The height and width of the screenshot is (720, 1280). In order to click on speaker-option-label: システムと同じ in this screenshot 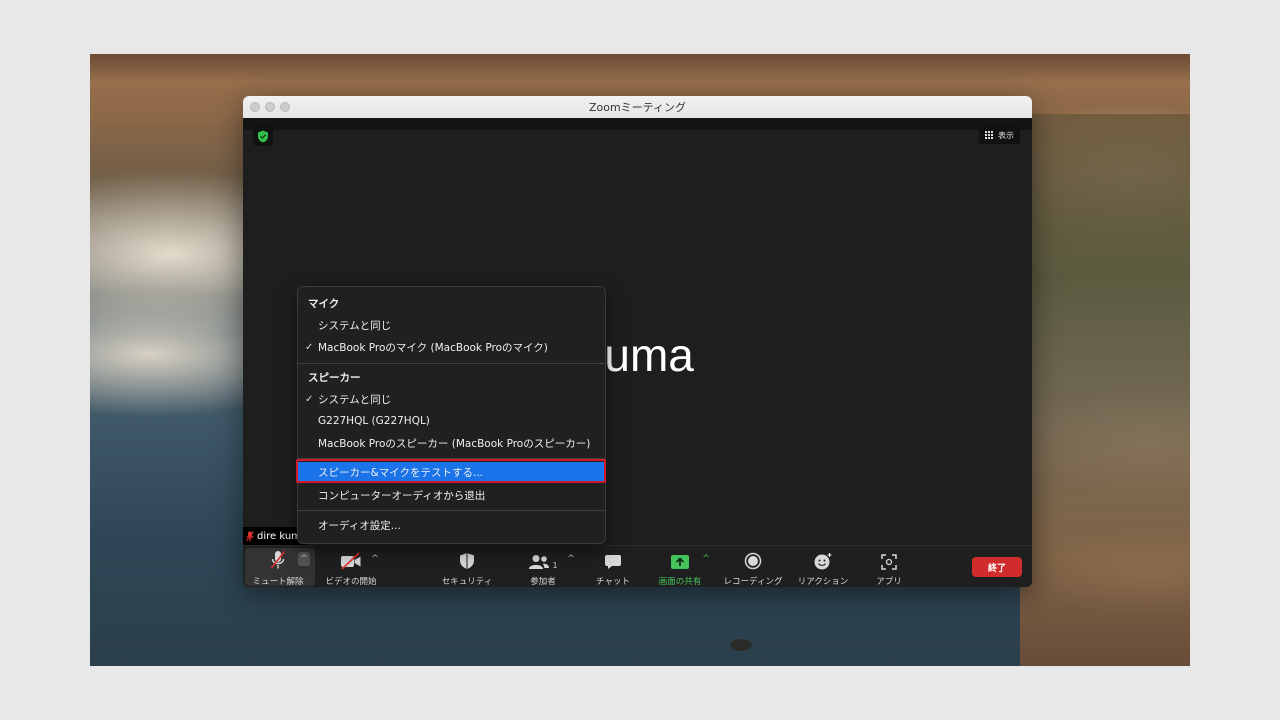, I will do `click(355, 399)`.